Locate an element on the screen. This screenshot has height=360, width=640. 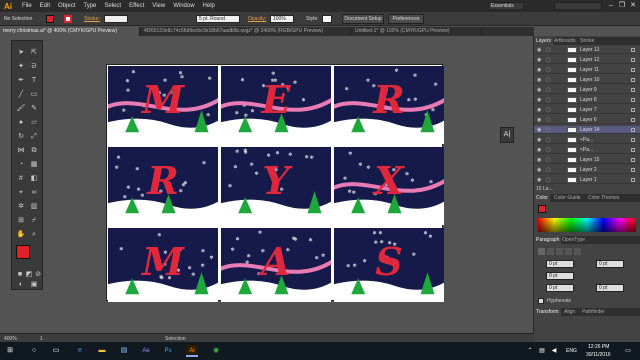
layer-name: Layer 15 is located at coordinates (589, 160).